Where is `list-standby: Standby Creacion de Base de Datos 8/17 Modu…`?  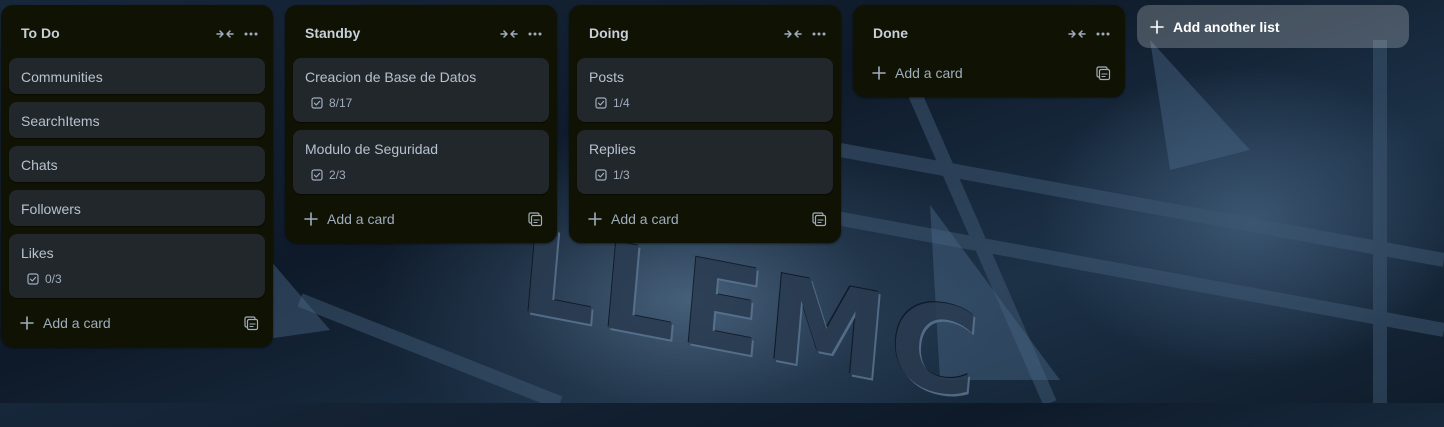 list-standby: Standby Creacion de Base de Datos 8/17 Modu… is located at coordinates (421, 124).